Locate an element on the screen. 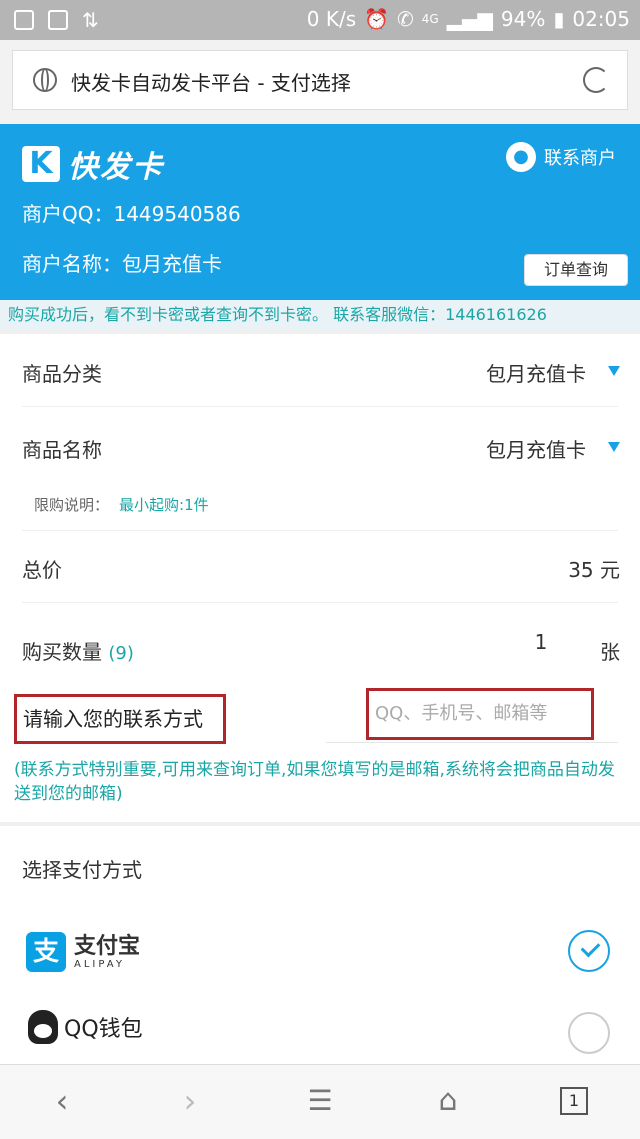 Image resolution: width=640 pixels, height=1139 pixels. logo: K 快发卡 is located at coordinates (93, 164).